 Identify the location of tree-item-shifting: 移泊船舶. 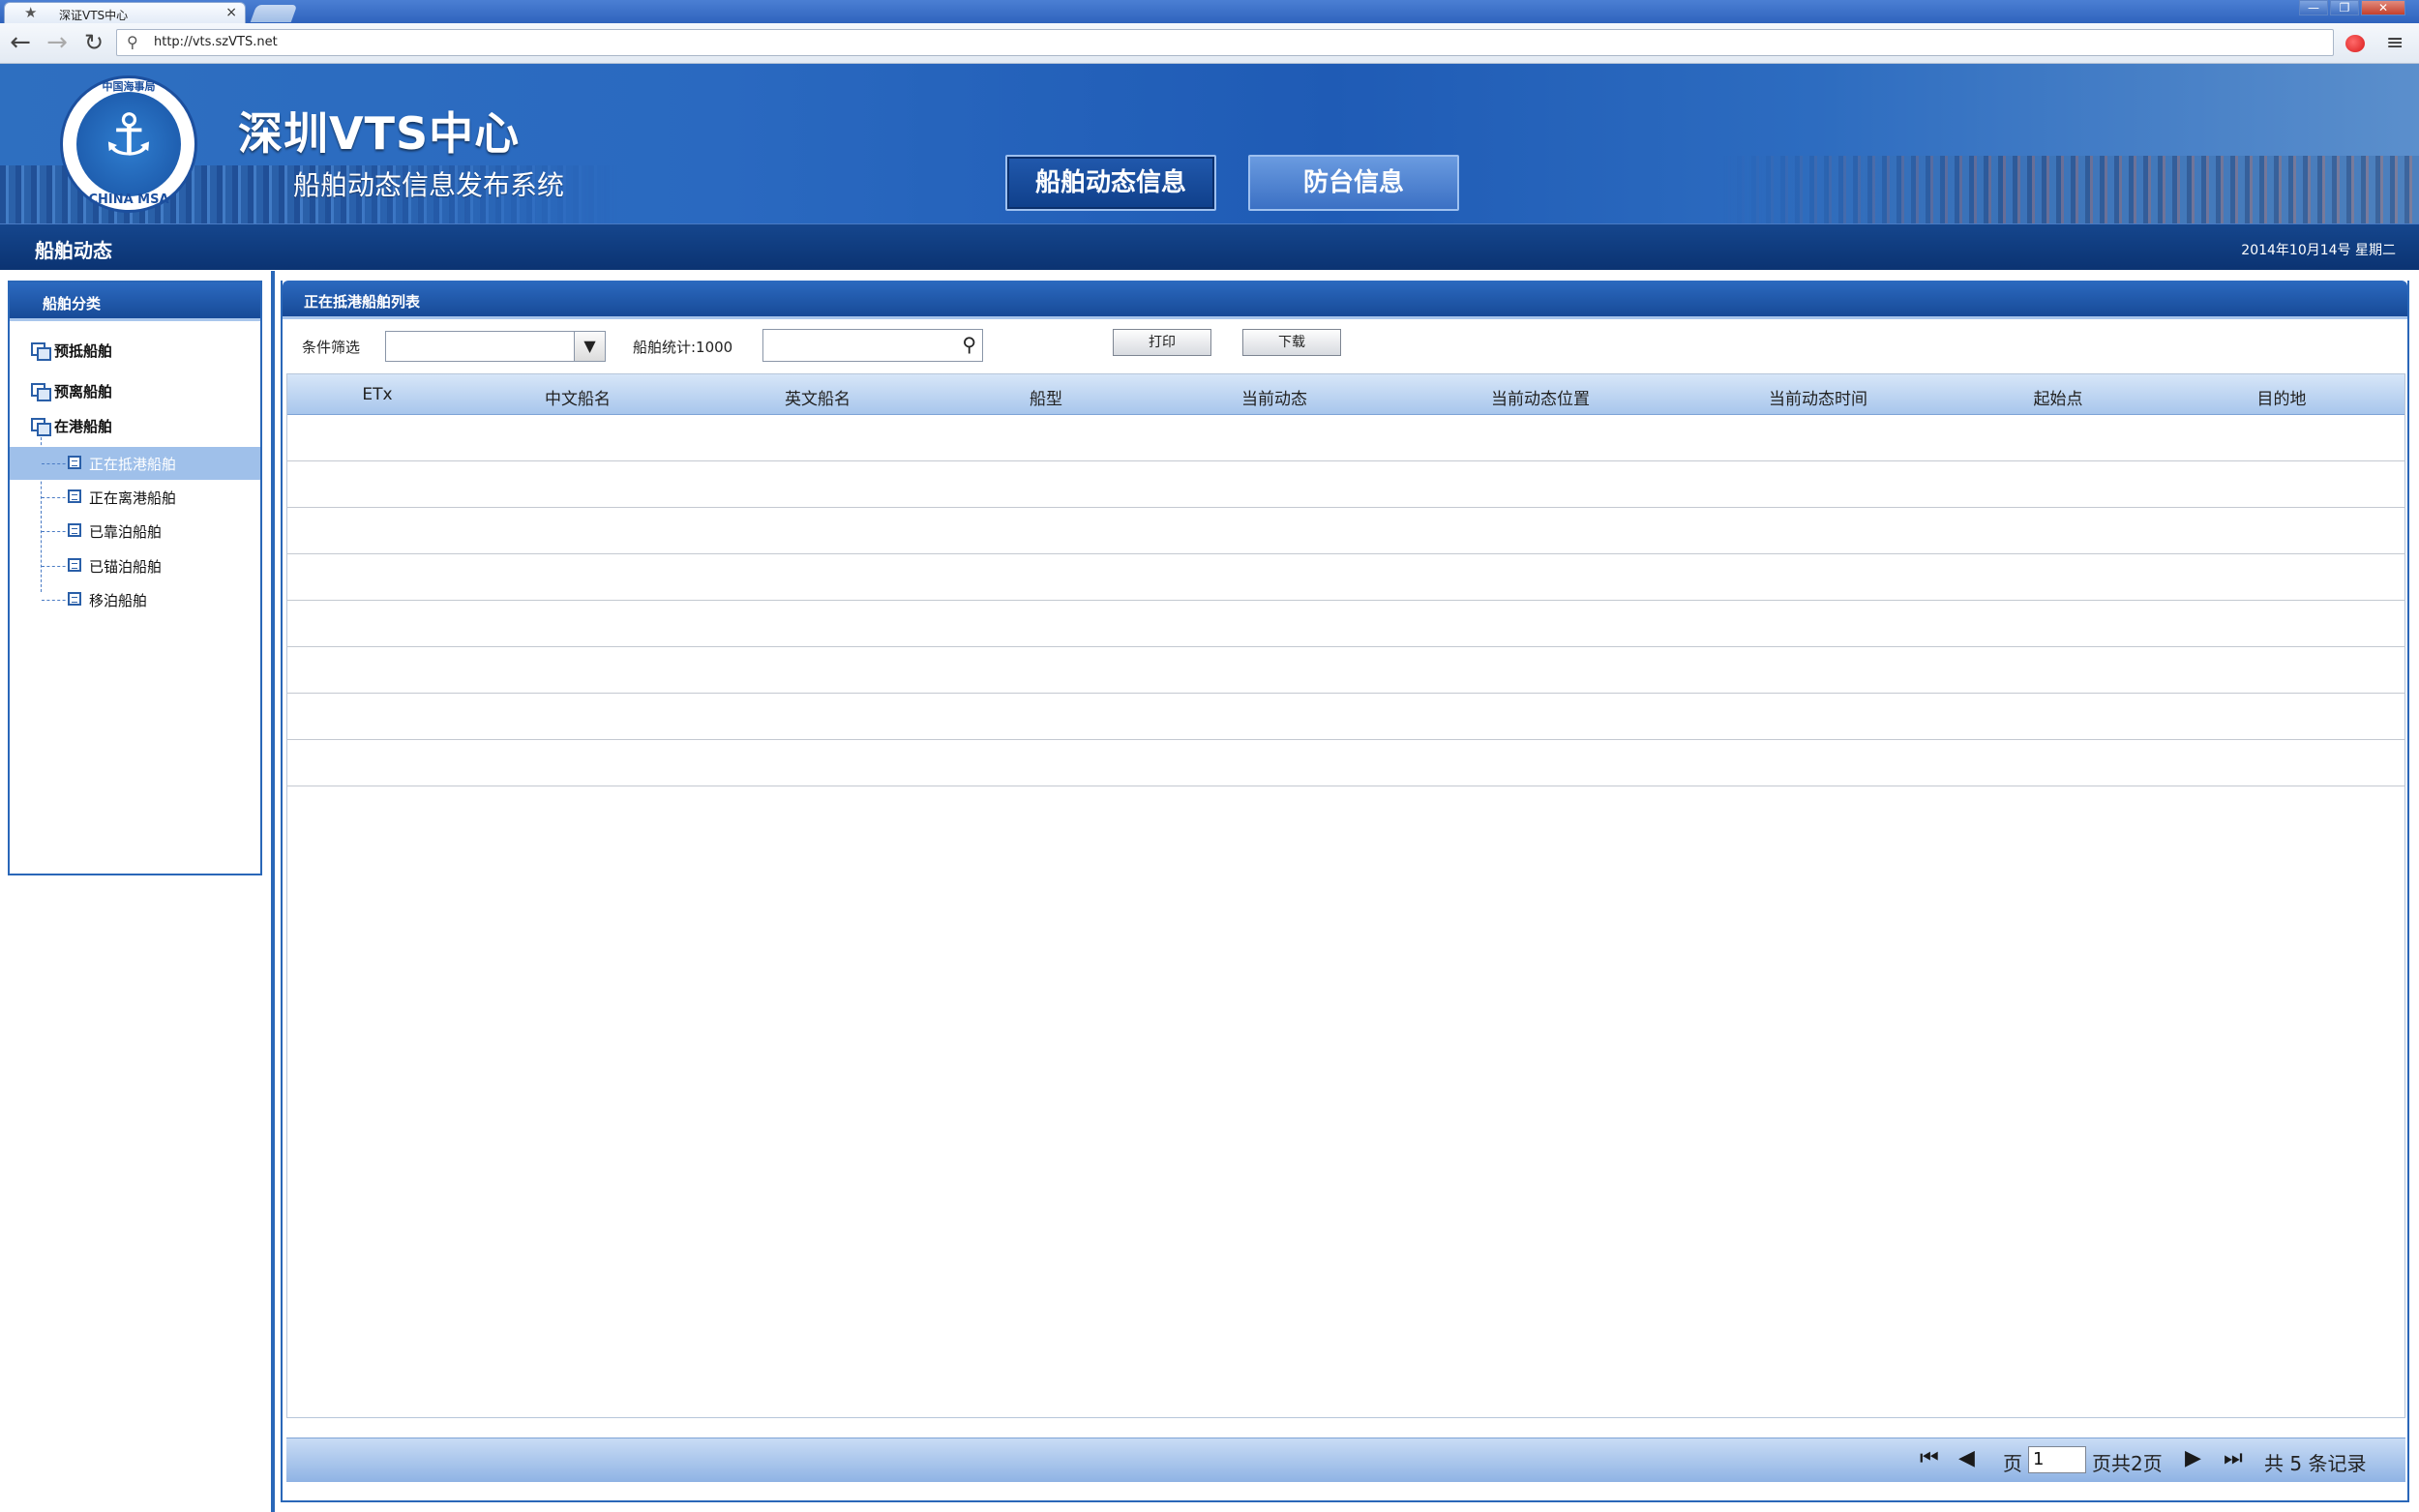
(135, 600).